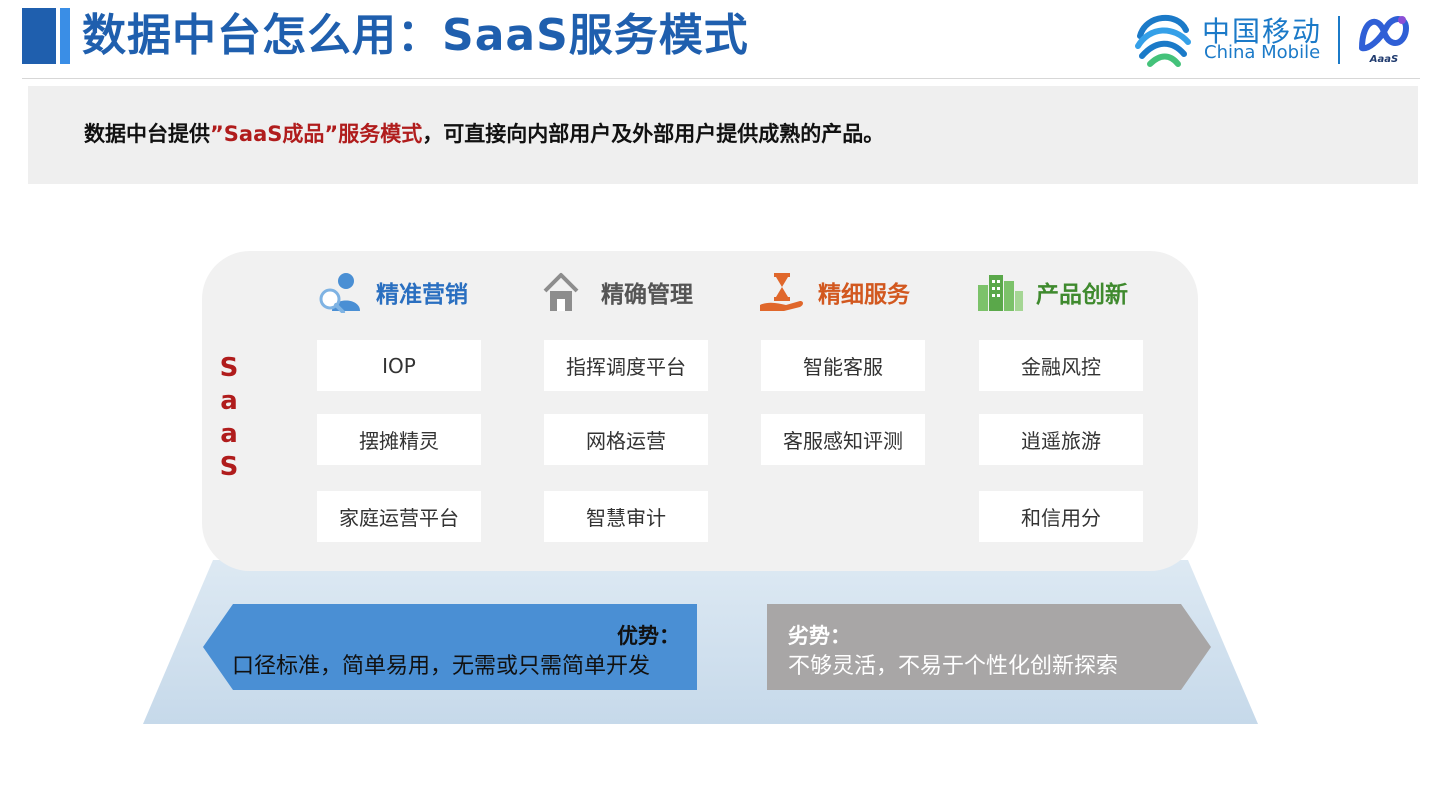  I want to click on column-header-marketing: 精准营销, so click(392, 292).